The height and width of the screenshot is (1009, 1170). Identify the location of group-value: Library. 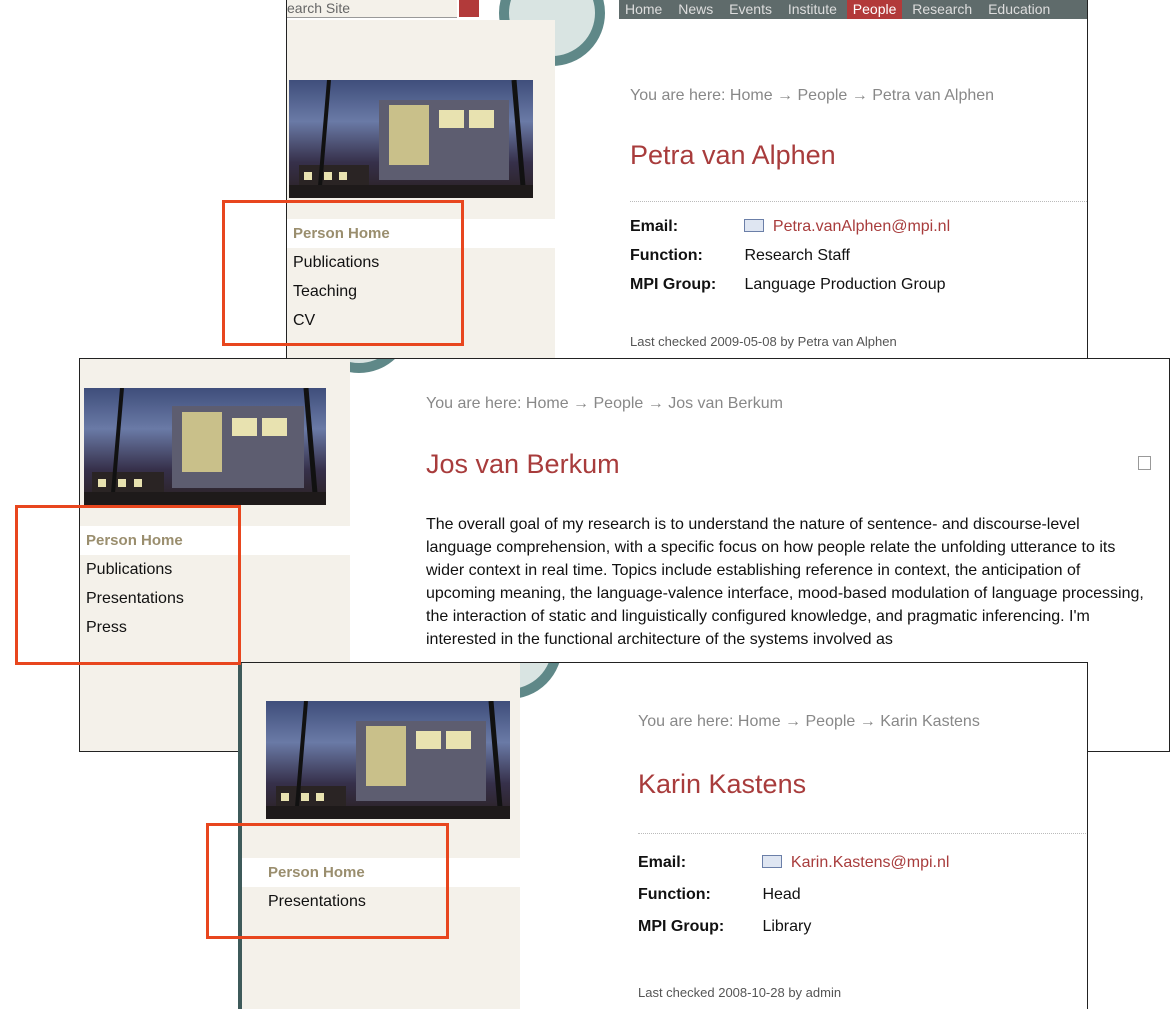
(787, 926).